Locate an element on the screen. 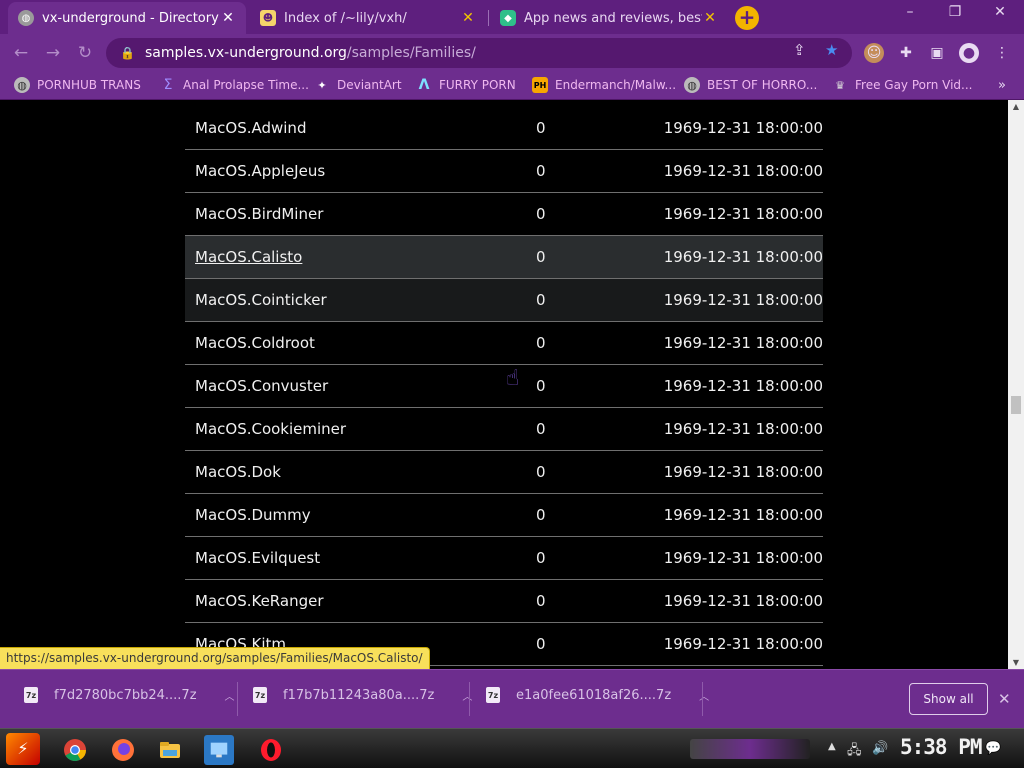 The width and height of the screenshot is (1024, 768). table-row: MacOS.Cointicker 0 1969-12-31 18:00:00 is located at coordinates (504, 300).